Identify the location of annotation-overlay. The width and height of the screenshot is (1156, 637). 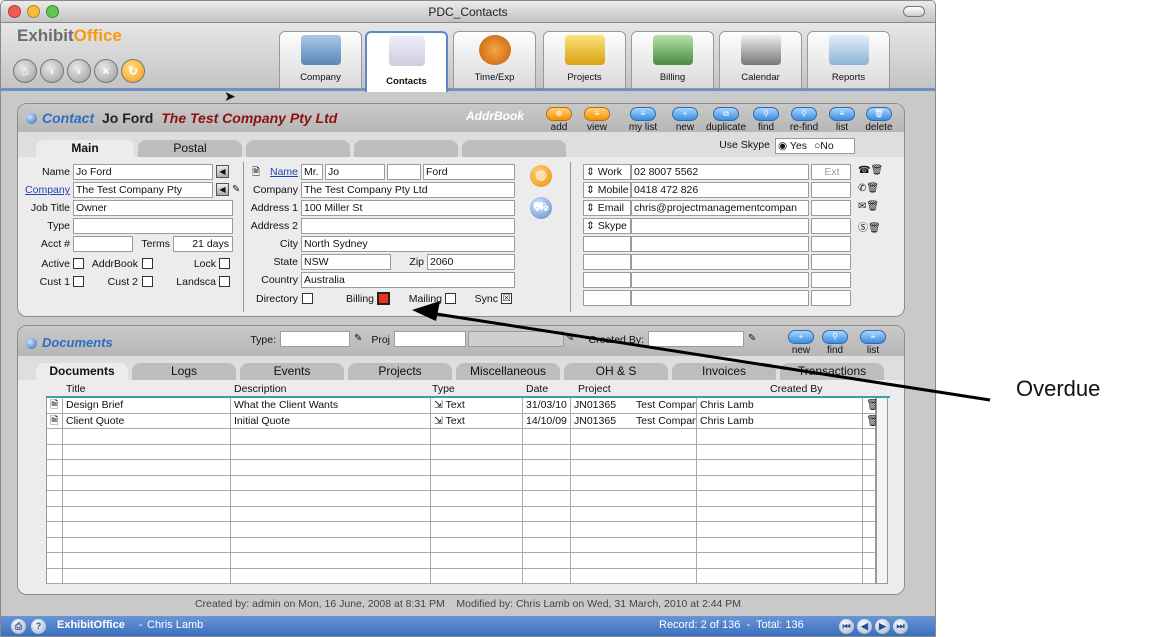
(701, 351).